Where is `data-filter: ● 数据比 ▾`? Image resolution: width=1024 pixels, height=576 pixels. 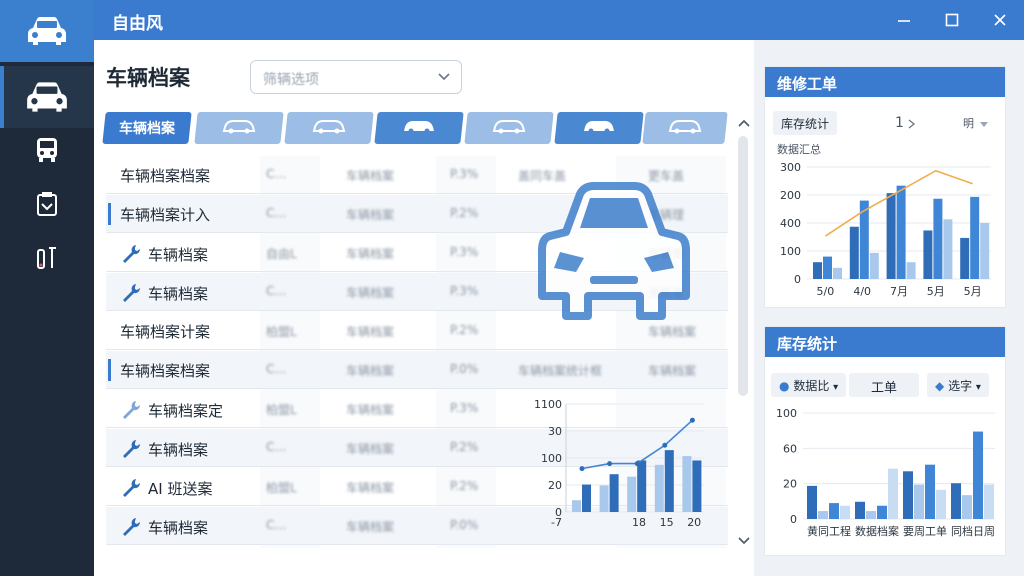
data-filter: ● 数据比 ▾ is located at coordinates (809, 385).